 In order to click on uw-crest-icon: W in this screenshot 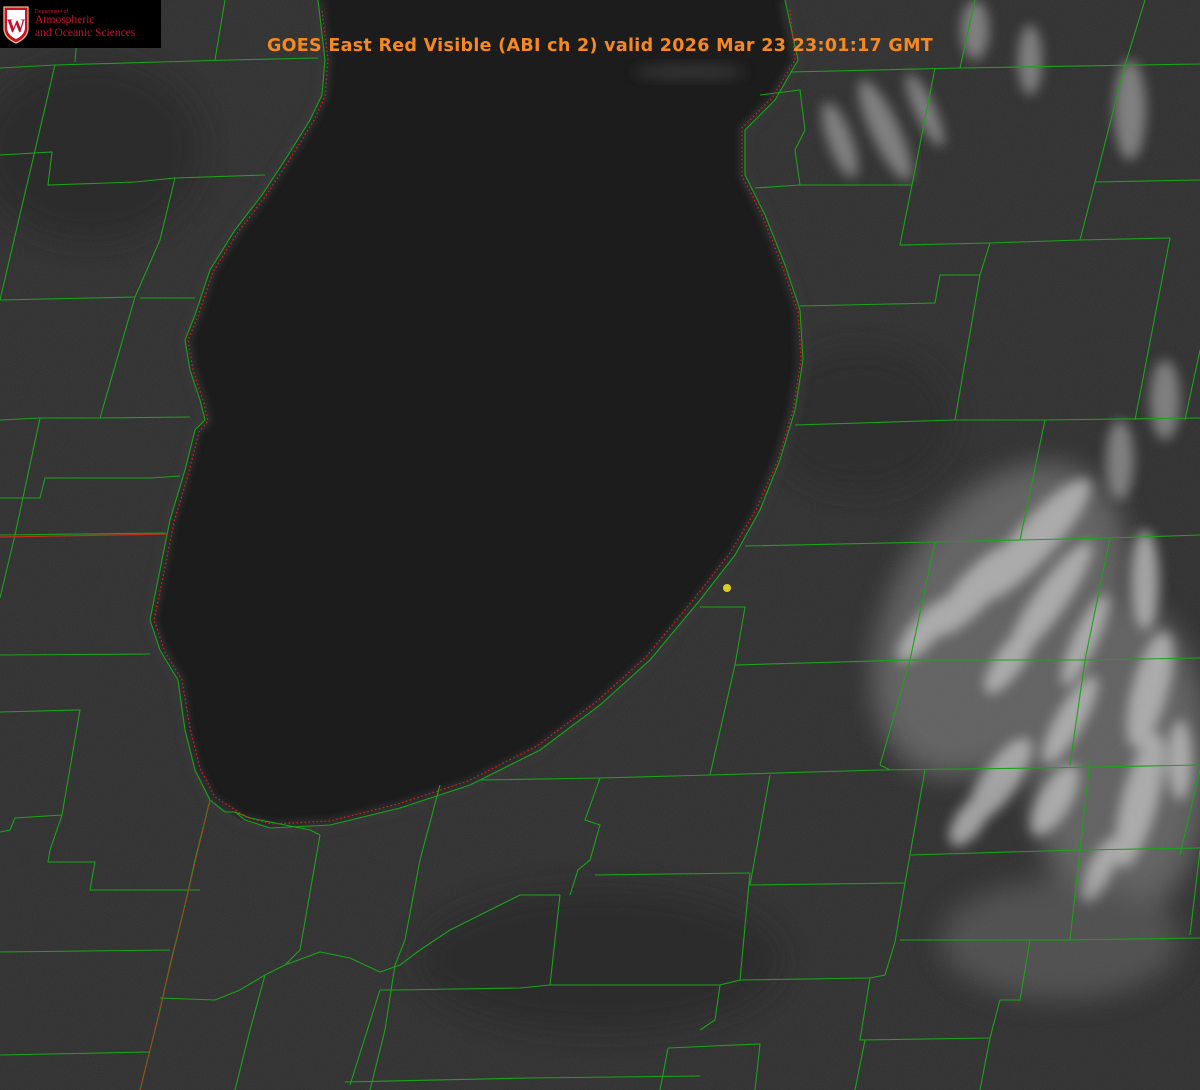, I will do `click(16, 25)`.